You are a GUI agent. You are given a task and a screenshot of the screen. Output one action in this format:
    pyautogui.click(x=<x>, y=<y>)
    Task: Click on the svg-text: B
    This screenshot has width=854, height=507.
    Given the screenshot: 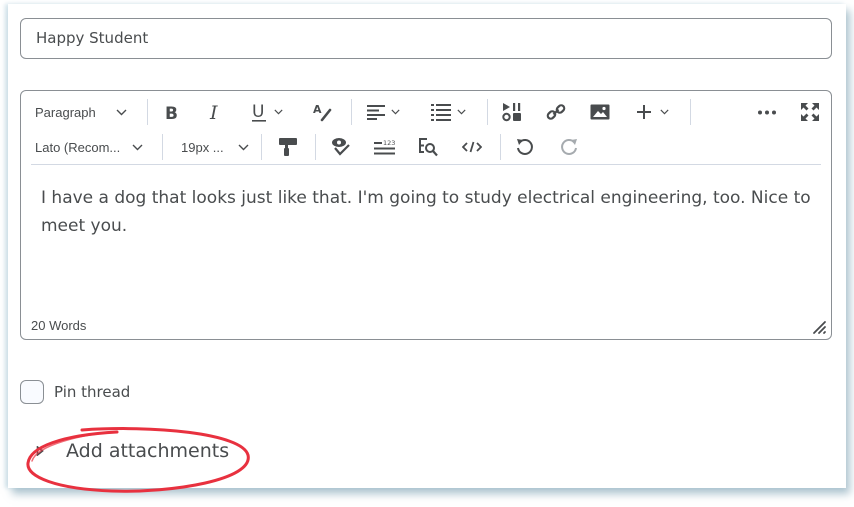 What is the action you would take?
    pyautogui.click(x=171, y=112)
    